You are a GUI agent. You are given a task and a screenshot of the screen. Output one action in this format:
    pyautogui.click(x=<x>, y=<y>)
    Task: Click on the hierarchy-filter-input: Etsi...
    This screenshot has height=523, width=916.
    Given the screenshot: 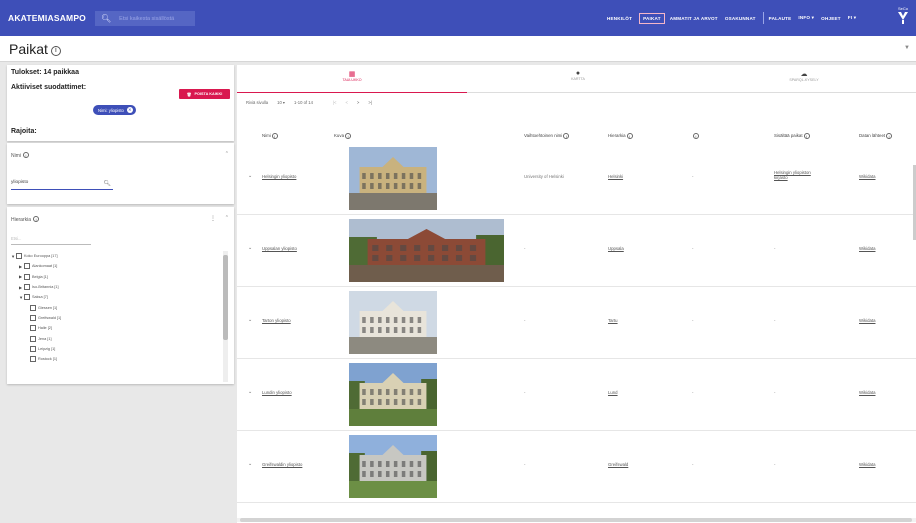 What is the action you would take?
    pyautogui.click(x=51, y=240)
    